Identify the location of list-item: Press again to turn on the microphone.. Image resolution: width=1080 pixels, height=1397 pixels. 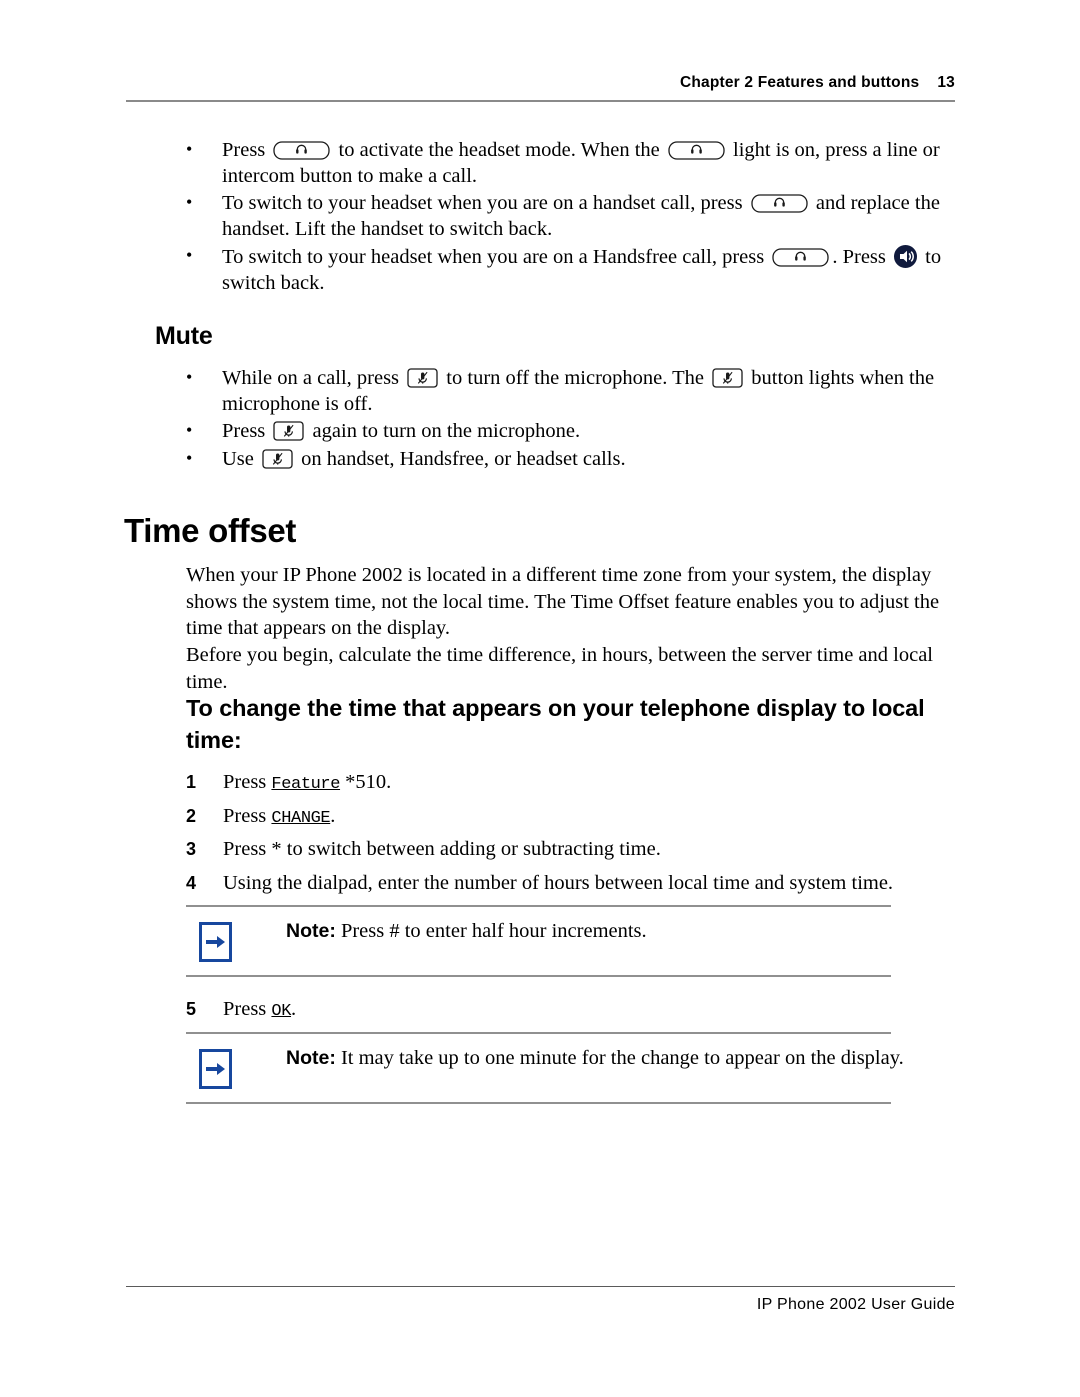
(573, 431).